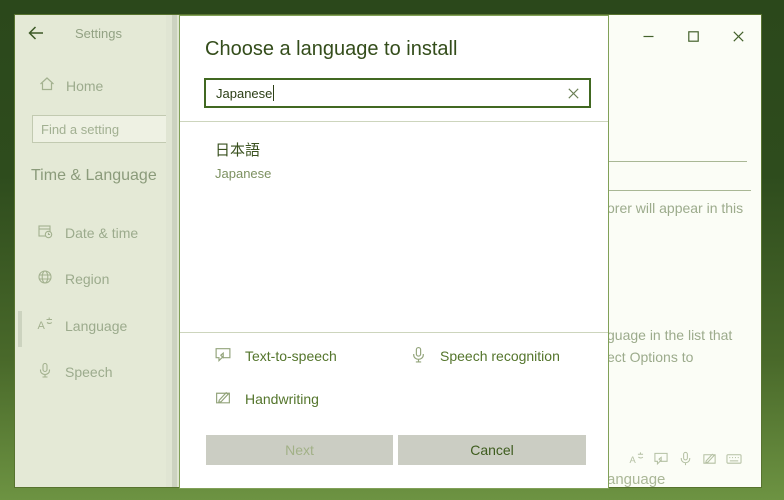 The height and width of the screenshot is (500, 784). Describe the element at coordinates (291, 356) in the screenshot. I see `feature-label: Text-to-speech` at that location.